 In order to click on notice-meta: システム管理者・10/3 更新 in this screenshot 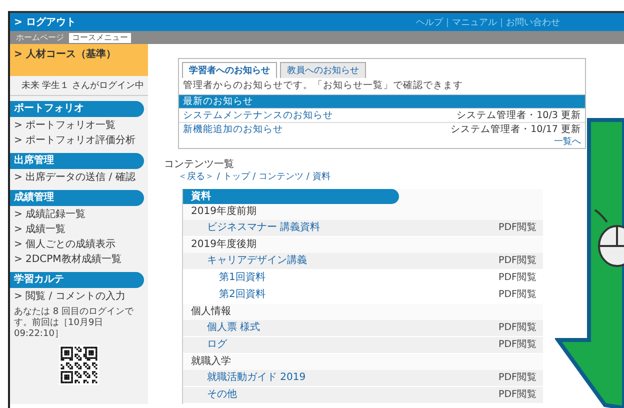, I will do `click(518, 115)`.